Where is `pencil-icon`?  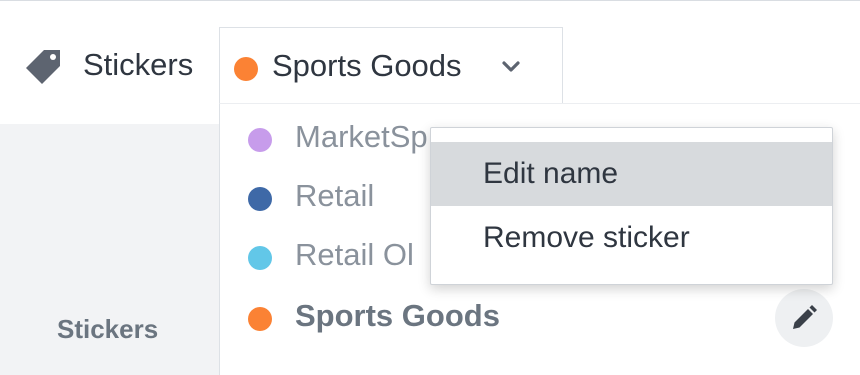
pencil-icon is located at coordinates (805, 317).